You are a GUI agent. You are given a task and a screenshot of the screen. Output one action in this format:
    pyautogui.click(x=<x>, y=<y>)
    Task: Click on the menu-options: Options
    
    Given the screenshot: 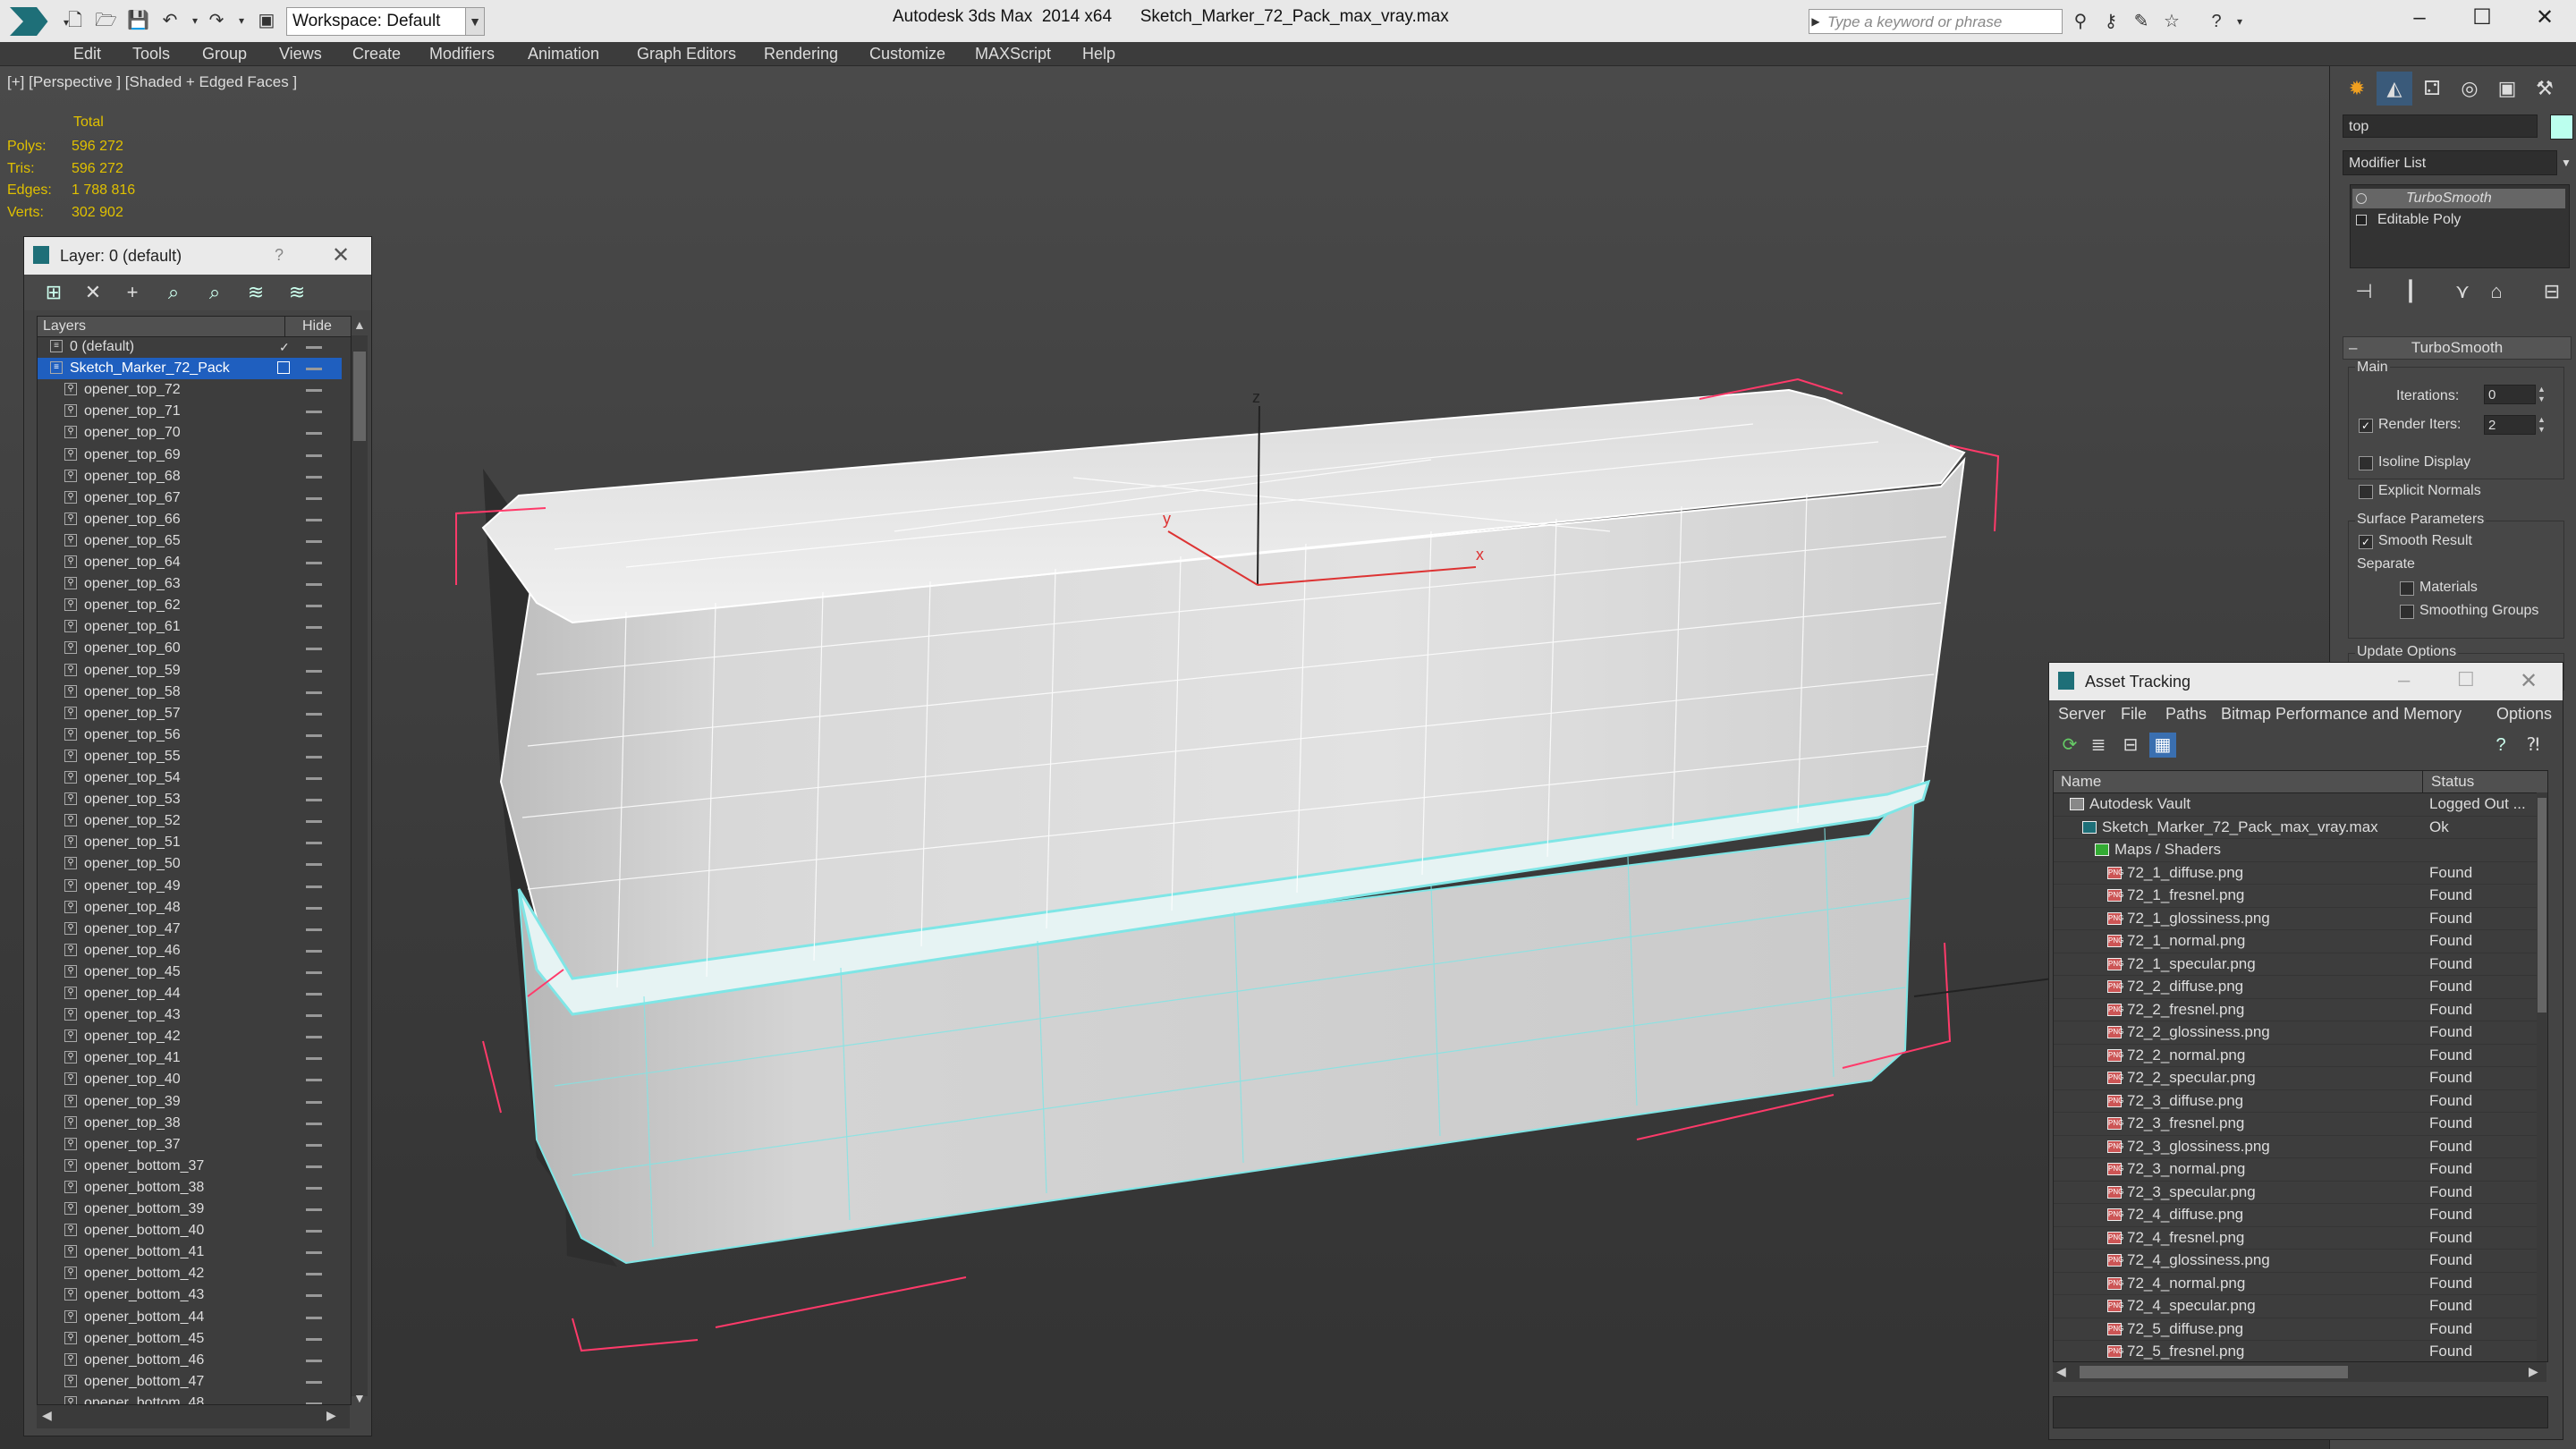 What is the action you would take?
    pyautogui.click(x=2524, y=713)
    